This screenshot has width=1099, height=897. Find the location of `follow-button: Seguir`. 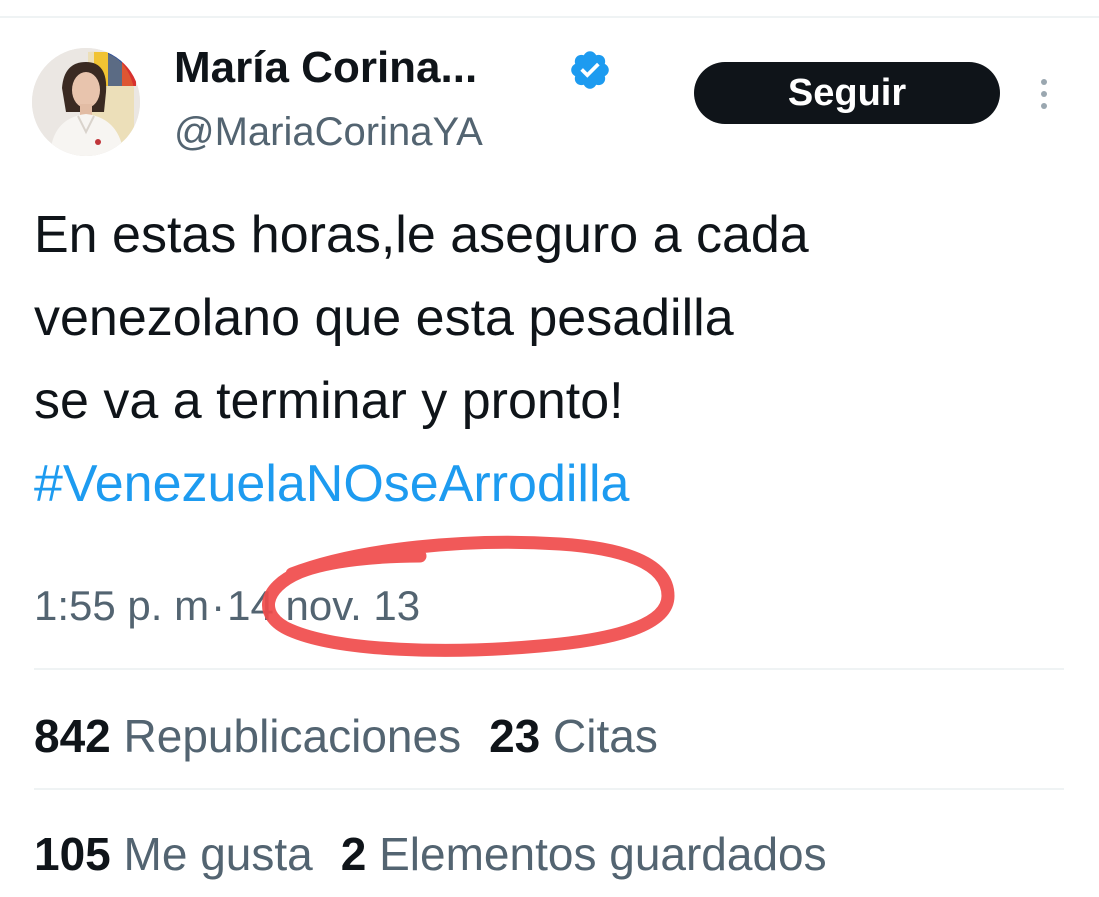

follow-button: Seguir is located at coordinates (847, 93).